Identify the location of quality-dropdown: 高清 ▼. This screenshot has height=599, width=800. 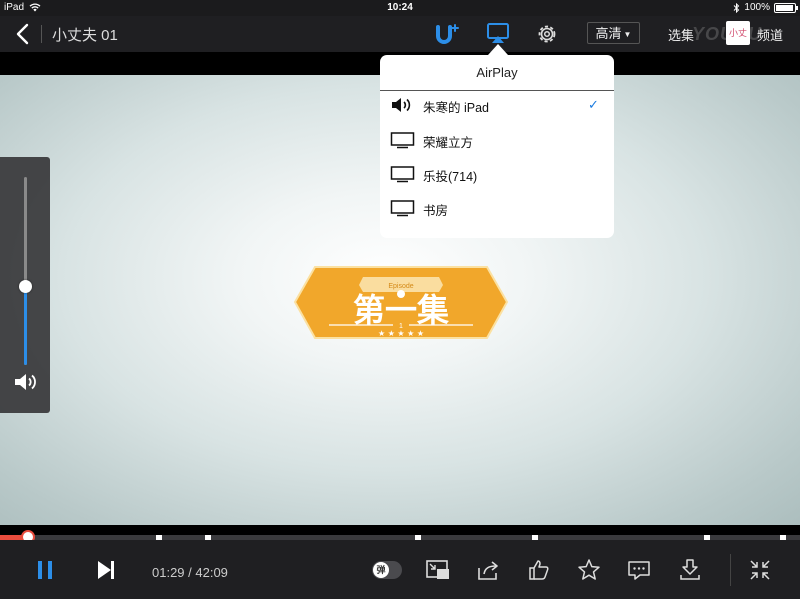
(613, 33).